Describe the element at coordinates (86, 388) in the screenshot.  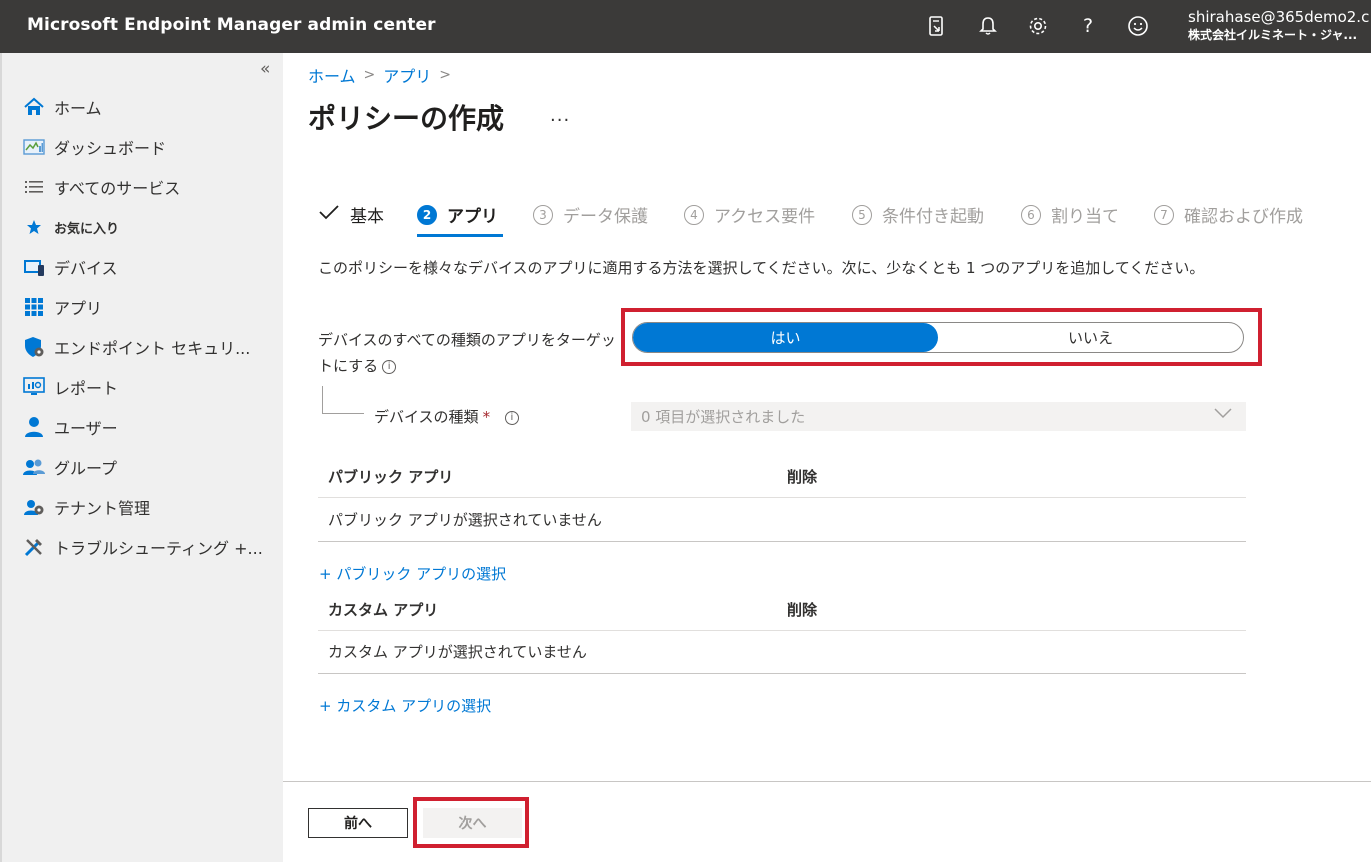
I see `sidebar-item-label: レポート` at that location.